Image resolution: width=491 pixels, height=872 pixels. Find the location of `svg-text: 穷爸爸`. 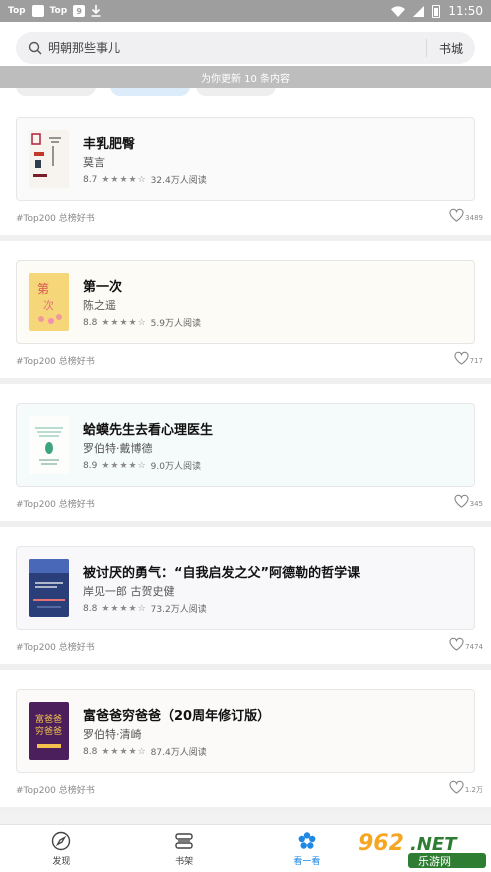

svg-text: 穷爸爸 is located at coordinates (48, 731).